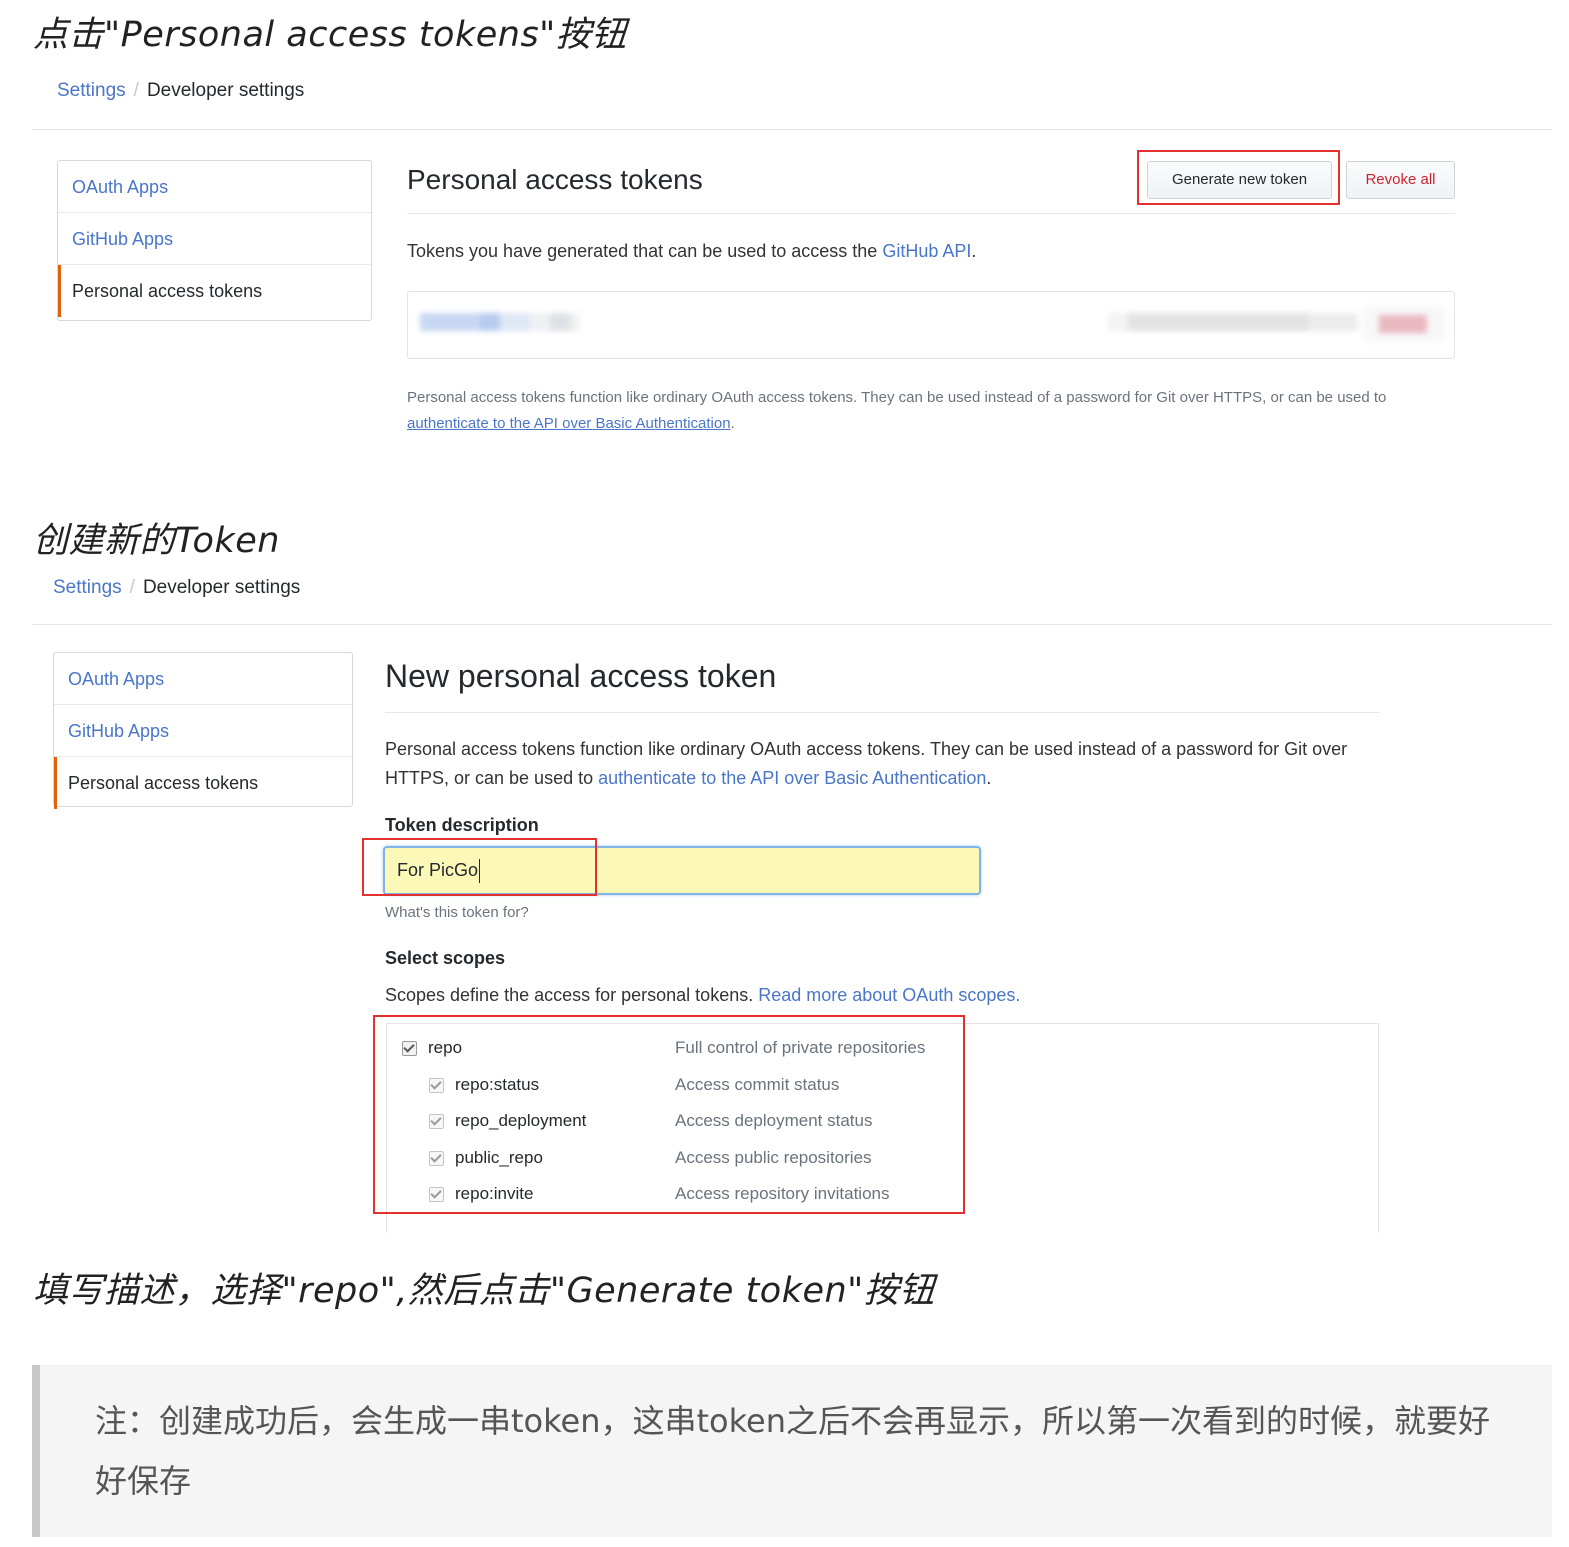 This screenshot has width=1569, height=1547. Describe the element at coordinates (774, 1120) in the screenshot. I see `scope-description: Access deployment status` at that location.